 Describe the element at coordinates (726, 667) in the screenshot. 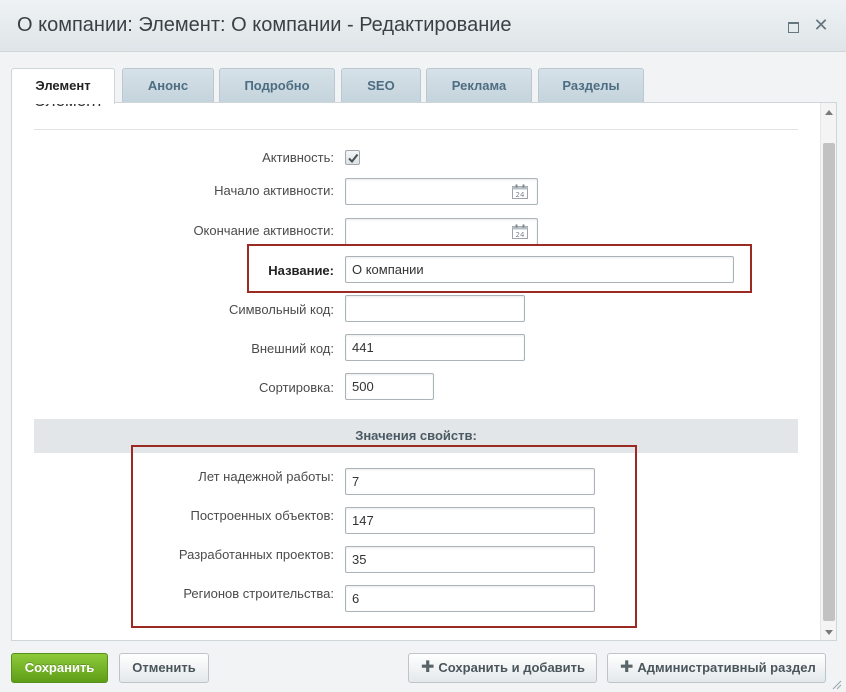

I see `admin-section-label: Административный раздел` at that location.